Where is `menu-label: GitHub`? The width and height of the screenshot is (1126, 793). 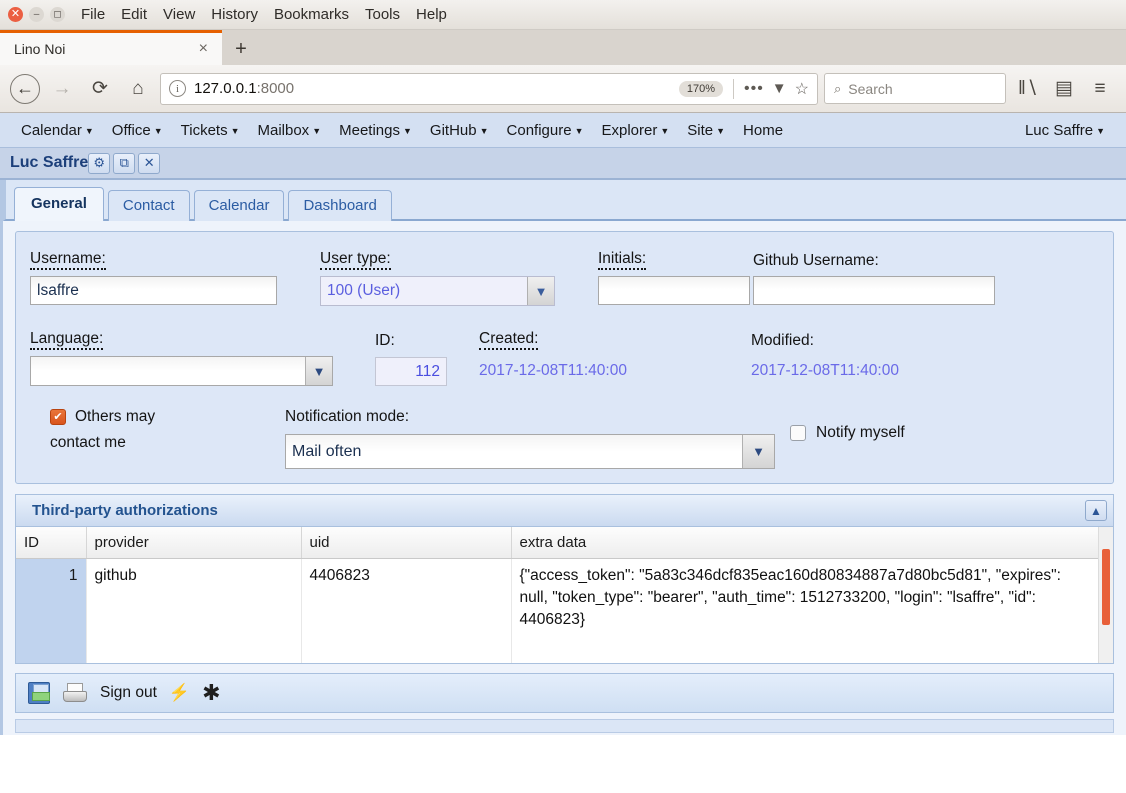 menu-label: GitHub is located at coordinates (453, 130).